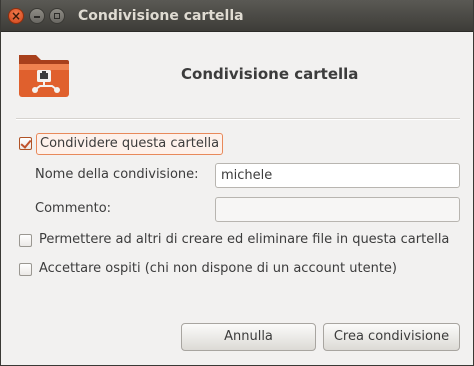 The height and width of the screenshot is (366, 474). I want to click on close-icon: ×, so click(16, 16).